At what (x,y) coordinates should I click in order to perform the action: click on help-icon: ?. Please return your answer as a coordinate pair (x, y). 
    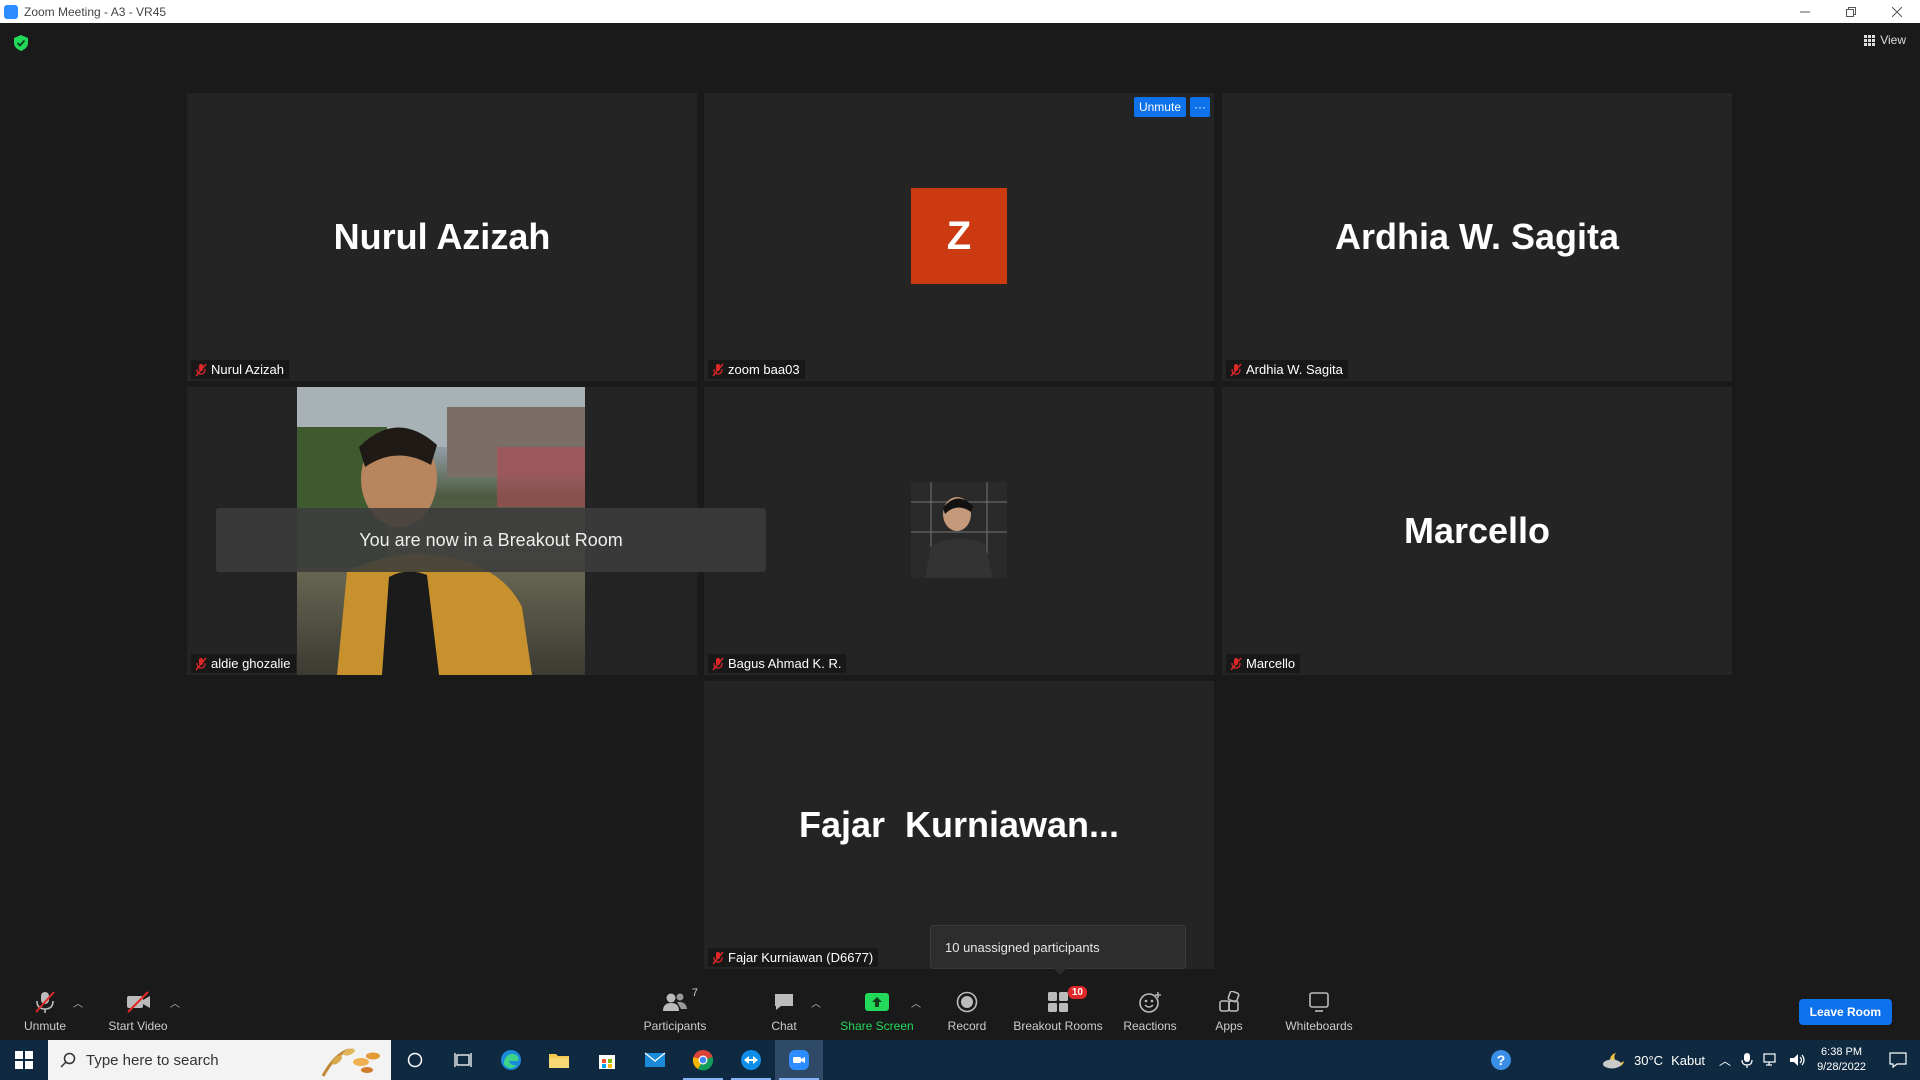
    Looking at the image, I should click on (1501, 1060).